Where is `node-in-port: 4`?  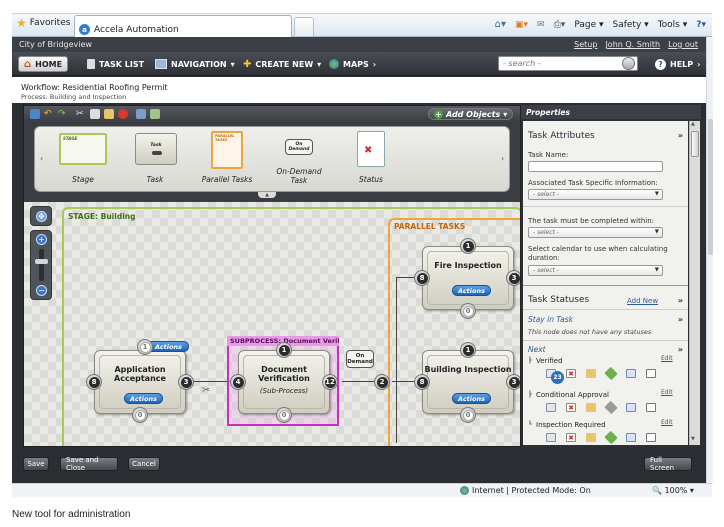
node-in-port: 4 is located at coordinates (238, 382).